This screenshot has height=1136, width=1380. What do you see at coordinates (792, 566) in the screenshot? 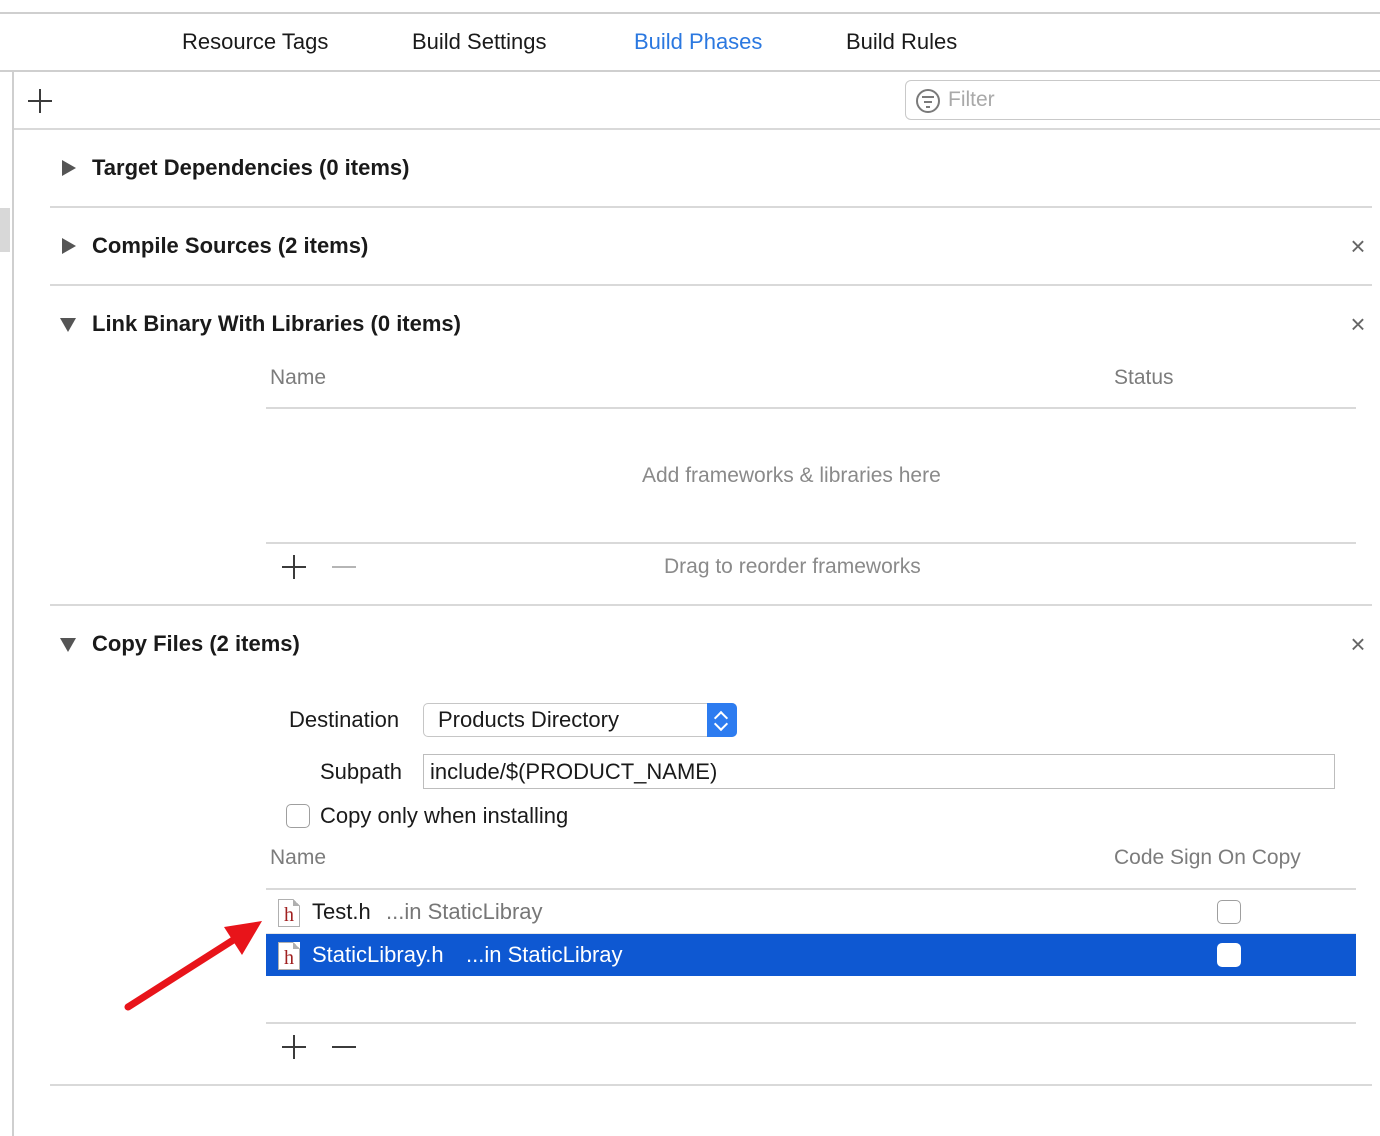
I see `link-binary-footer-hint: Drag to reorder frameworks` at bounding box center [792, 566].